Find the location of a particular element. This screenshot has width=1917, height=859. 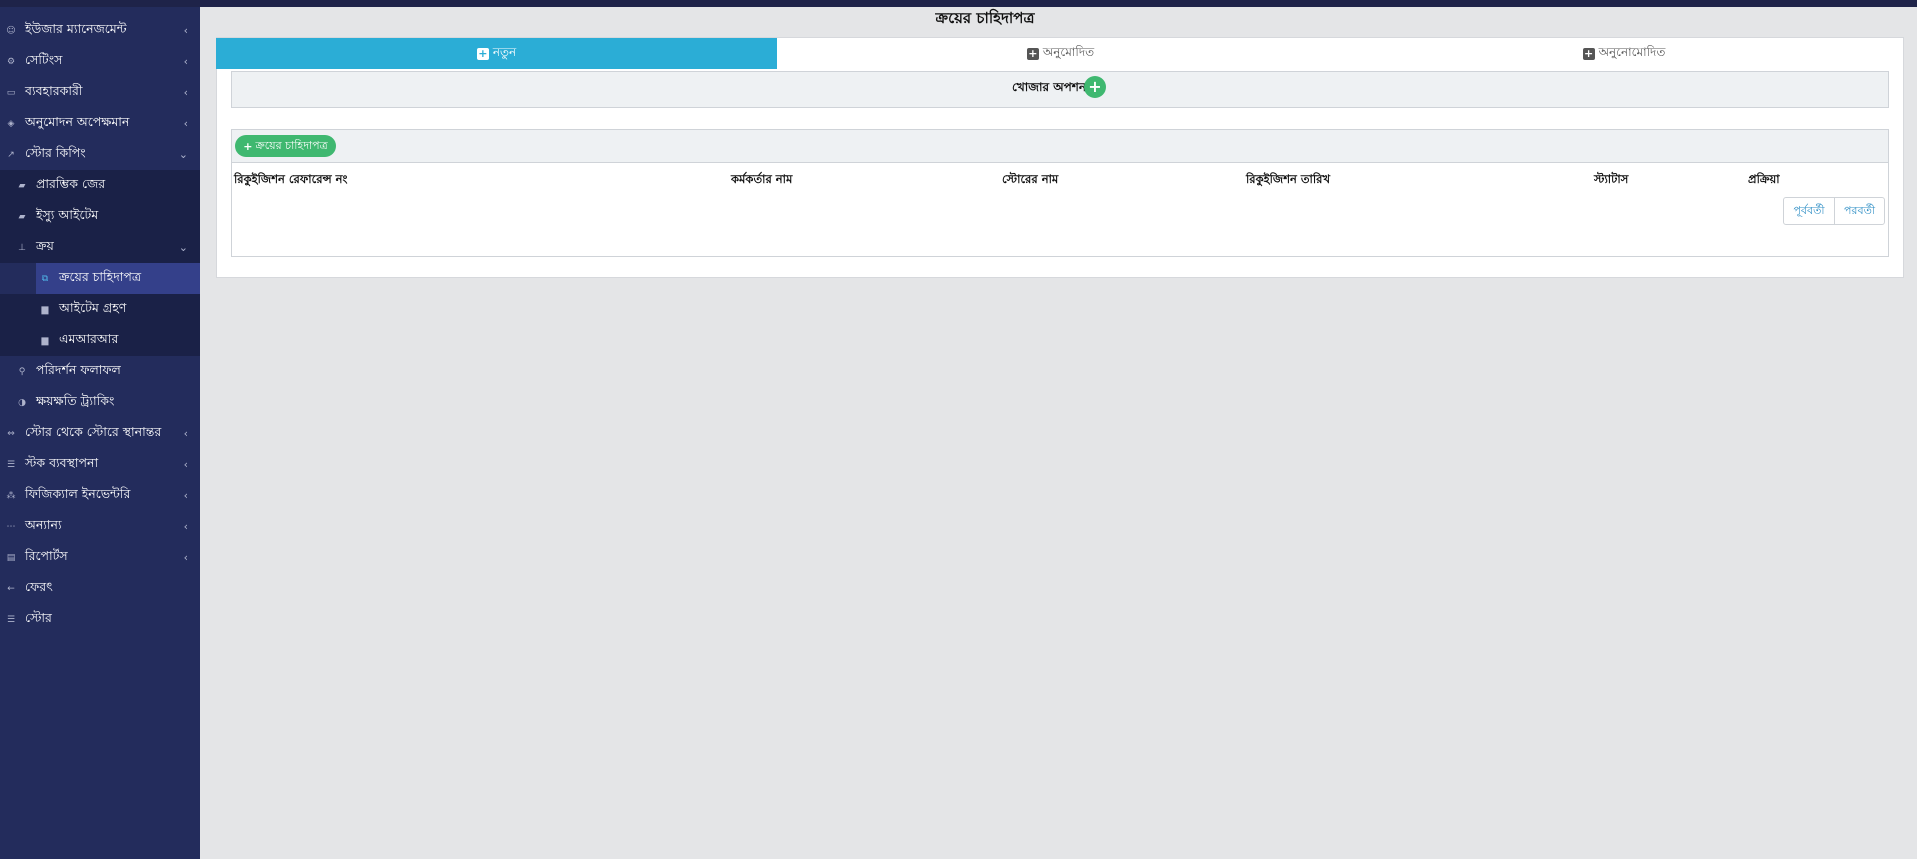

tab-label: অনুনোমোদিত is located at coordinates (1632, 51).